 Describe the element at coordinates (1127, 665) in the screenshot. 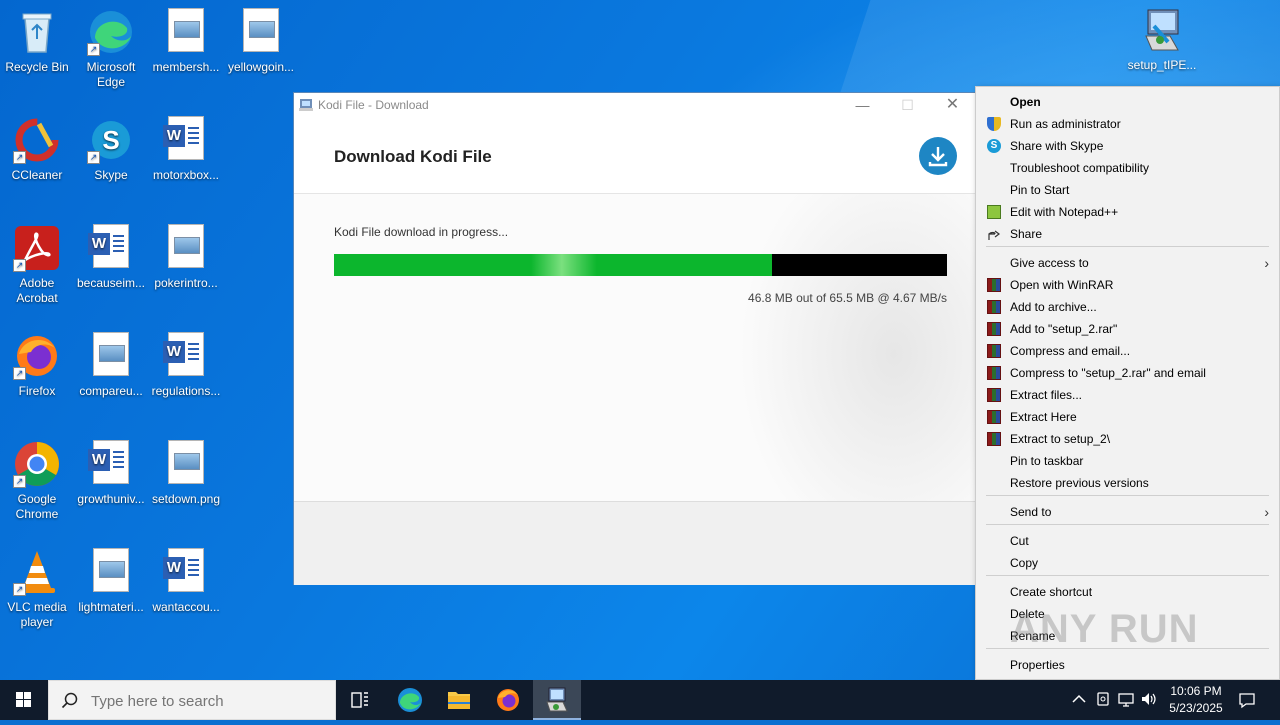

I see `context-menu-item: Properties` at that location.